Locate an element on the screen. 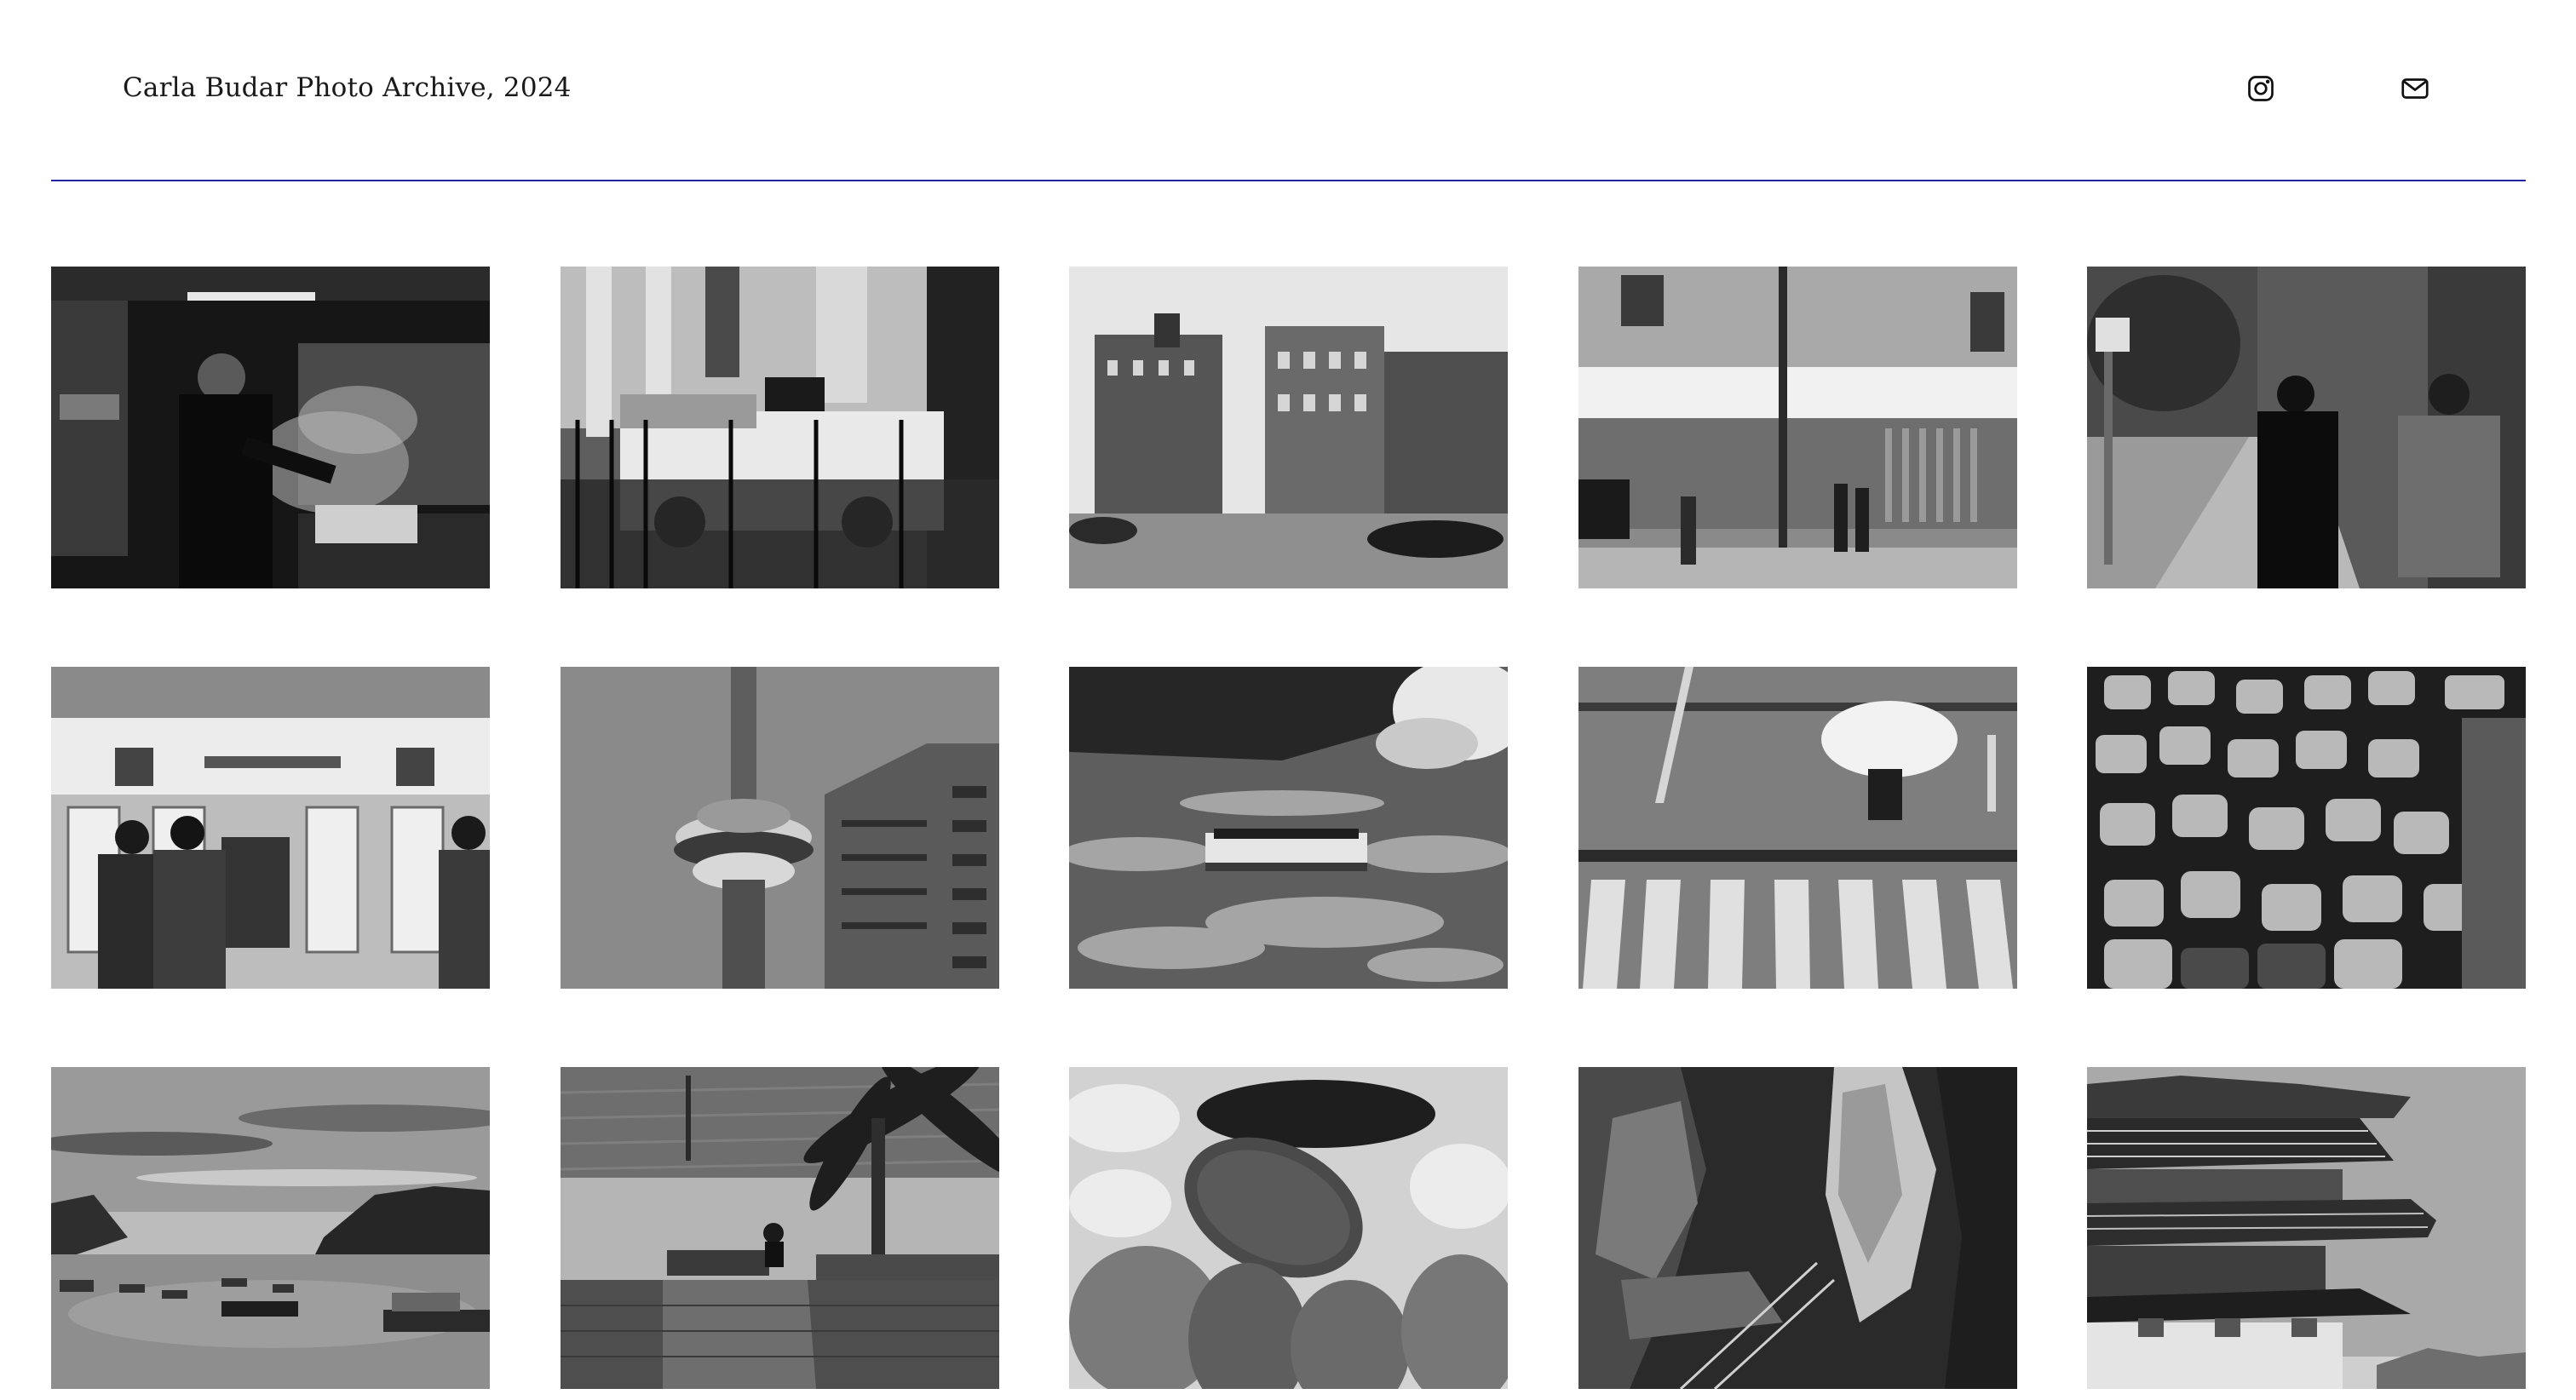 Image resolution: width=2576 pixels, height=1400 pixels. photo-tile: pedestrians-on-sidewalk is located at coordinates (2307, 428).